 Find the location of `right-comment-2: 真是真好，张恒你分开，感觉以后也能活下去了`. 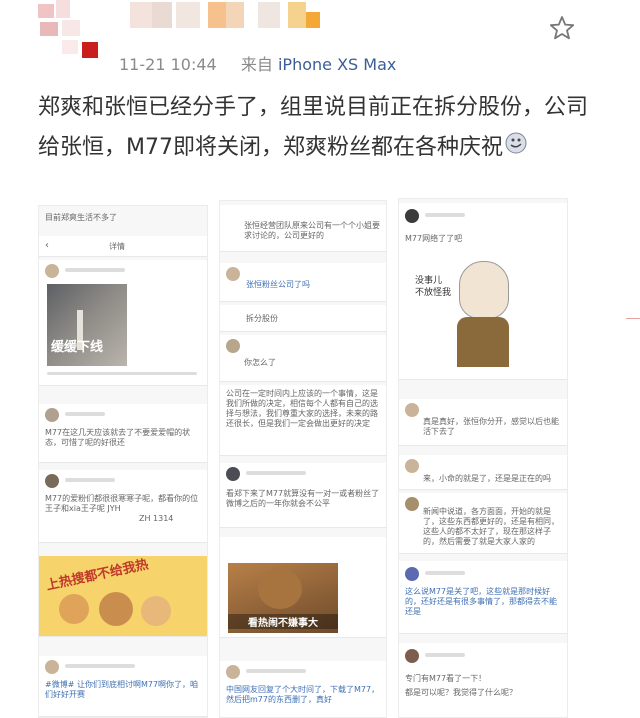

right-comment-2: 真是真好，张恒你分开，感觉以后也能活下去了 is located at coordinates (483, 422).